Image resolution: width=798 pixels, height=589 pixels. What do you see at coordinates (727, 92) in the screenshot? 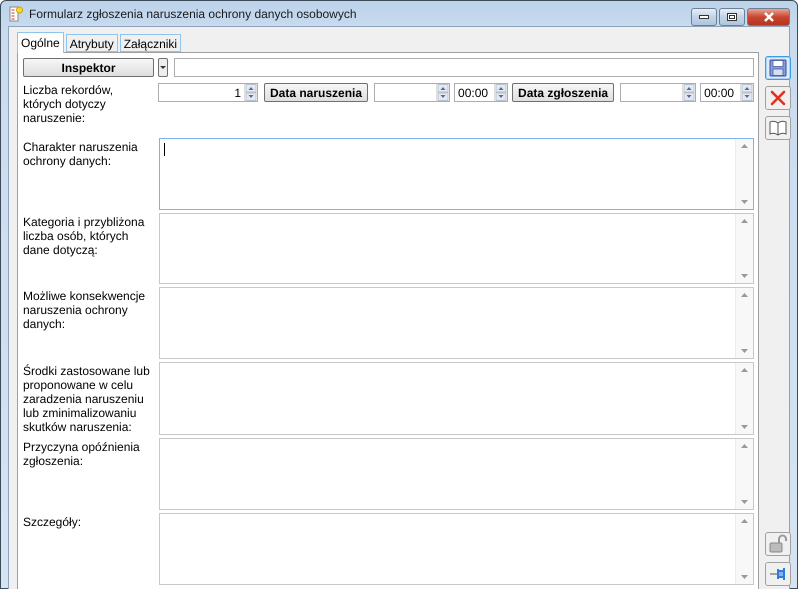
I see `report-time-field: 00:00` at bounding box center [727, 92].